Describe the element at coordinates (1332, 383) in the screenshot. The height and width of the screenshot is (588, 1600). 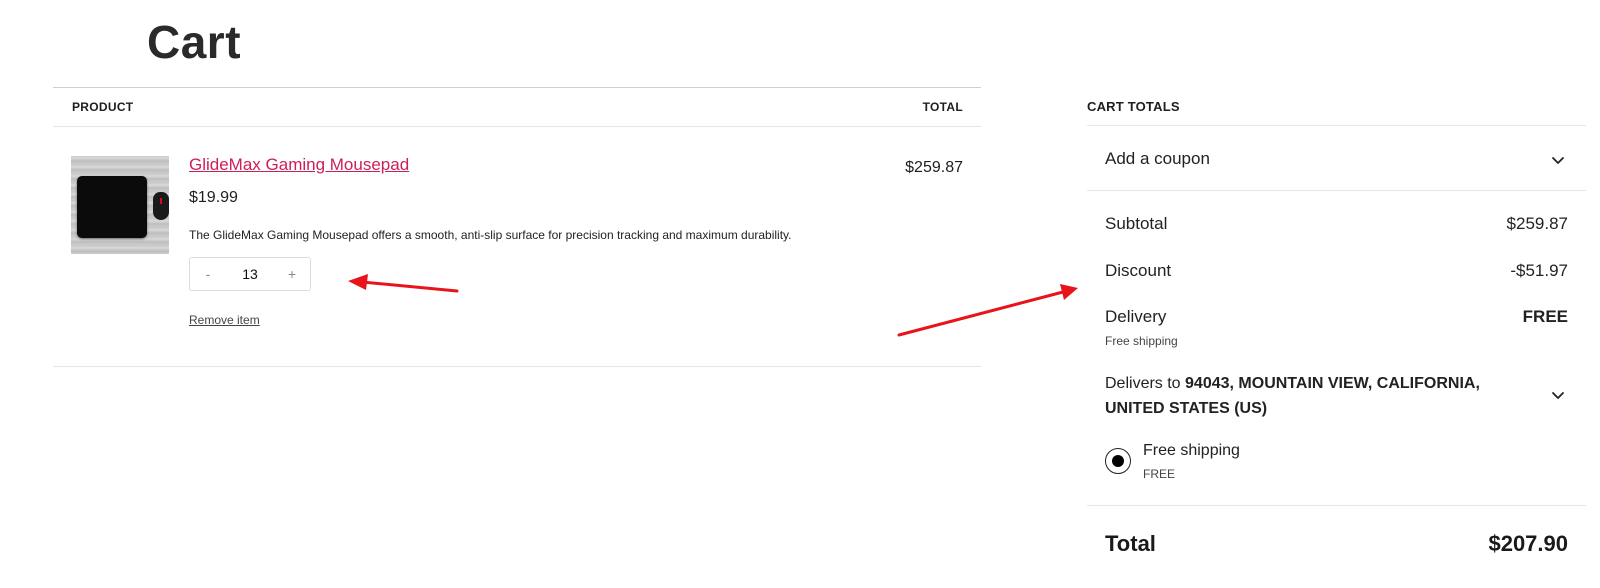
I see `delivery-address-line1: 94043, MOUNTAIN VIEW, CALIFORNIA,` at that location.